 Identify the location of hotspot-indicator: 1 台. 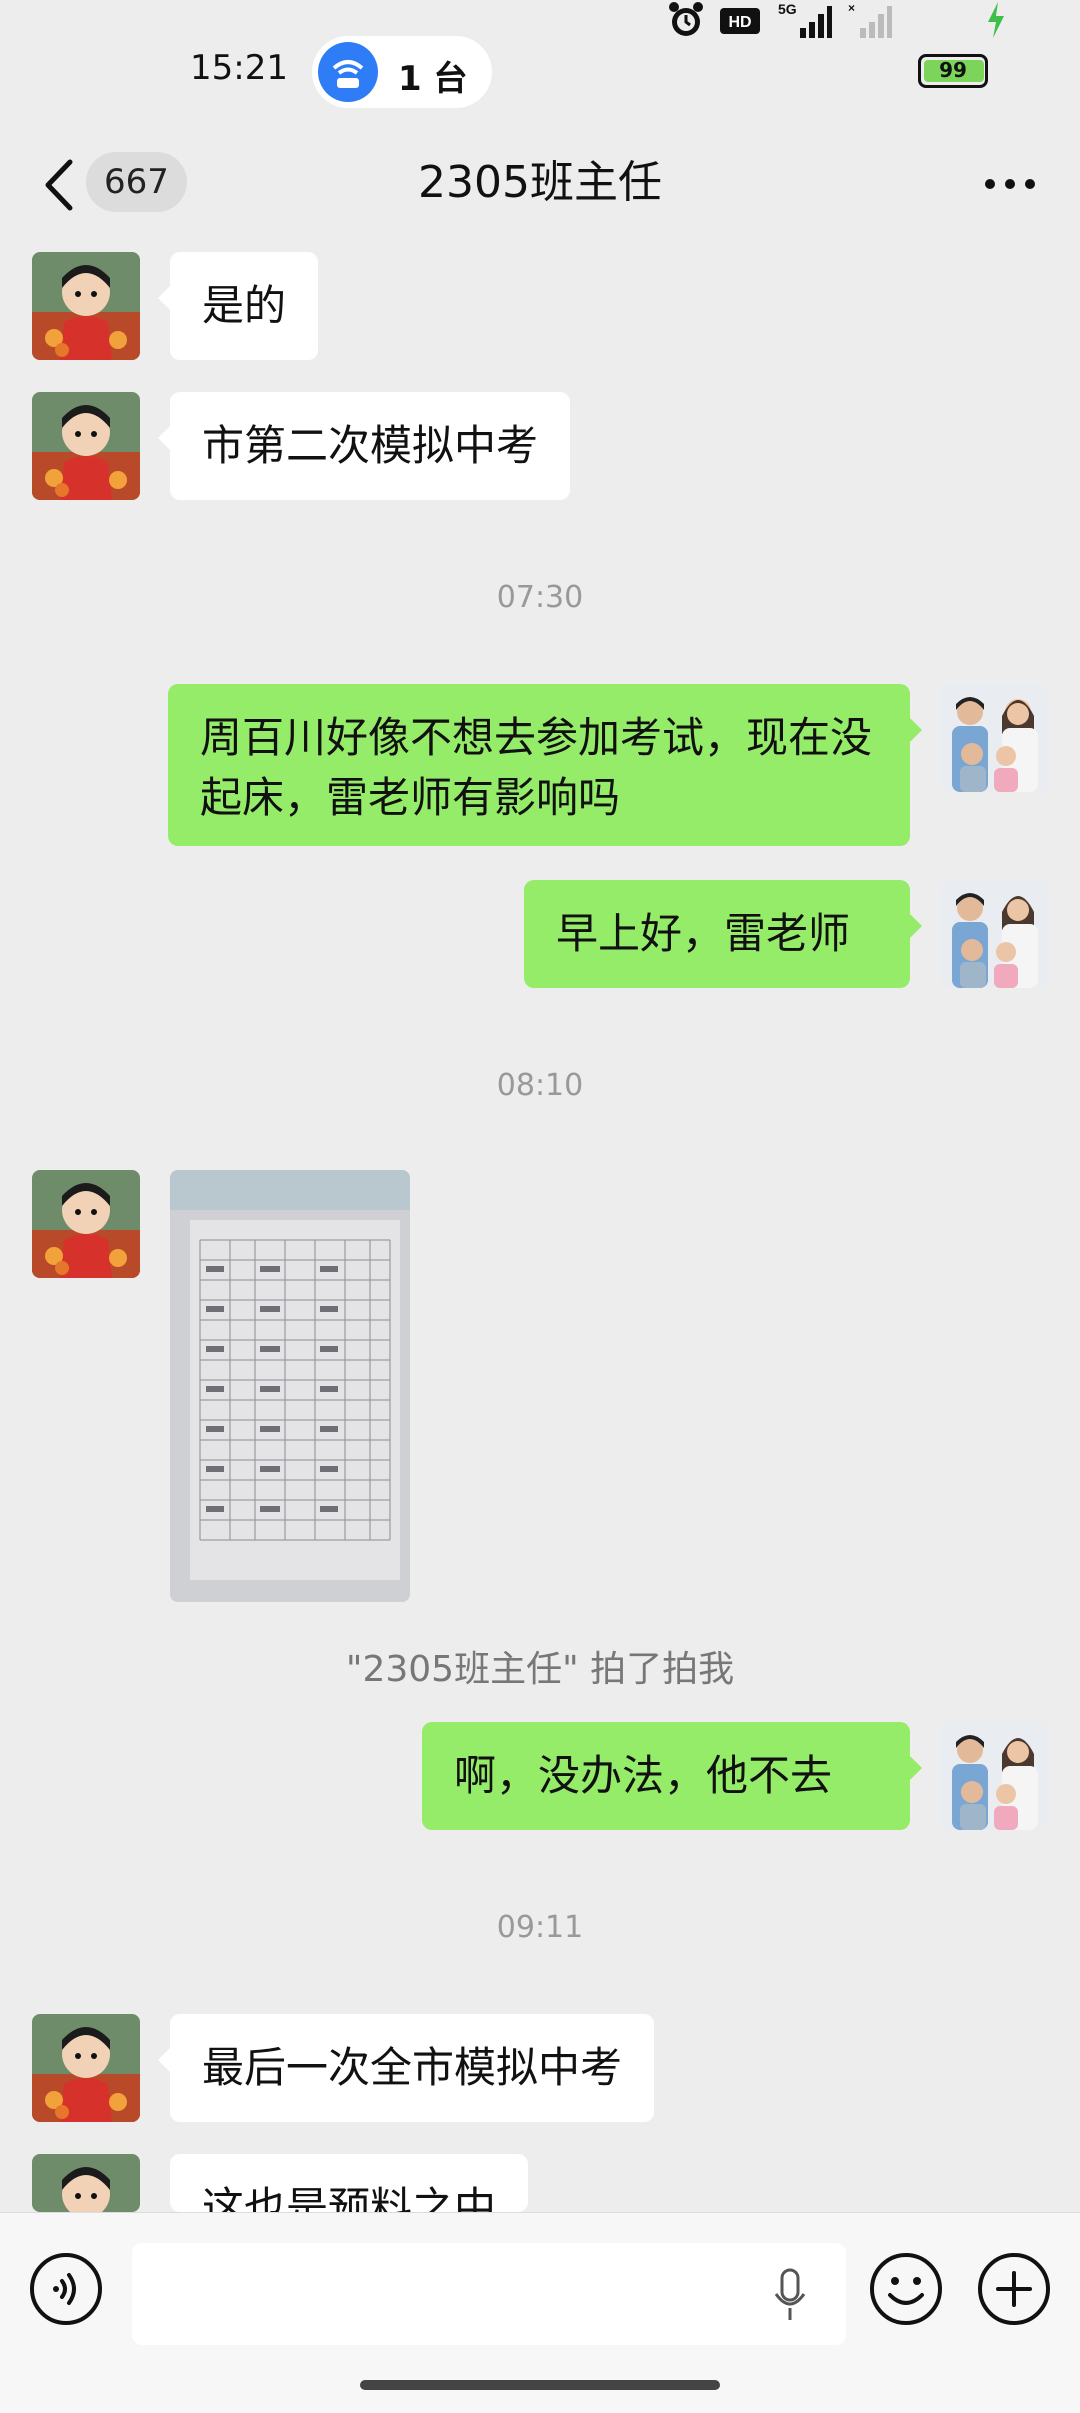
(402, 72).